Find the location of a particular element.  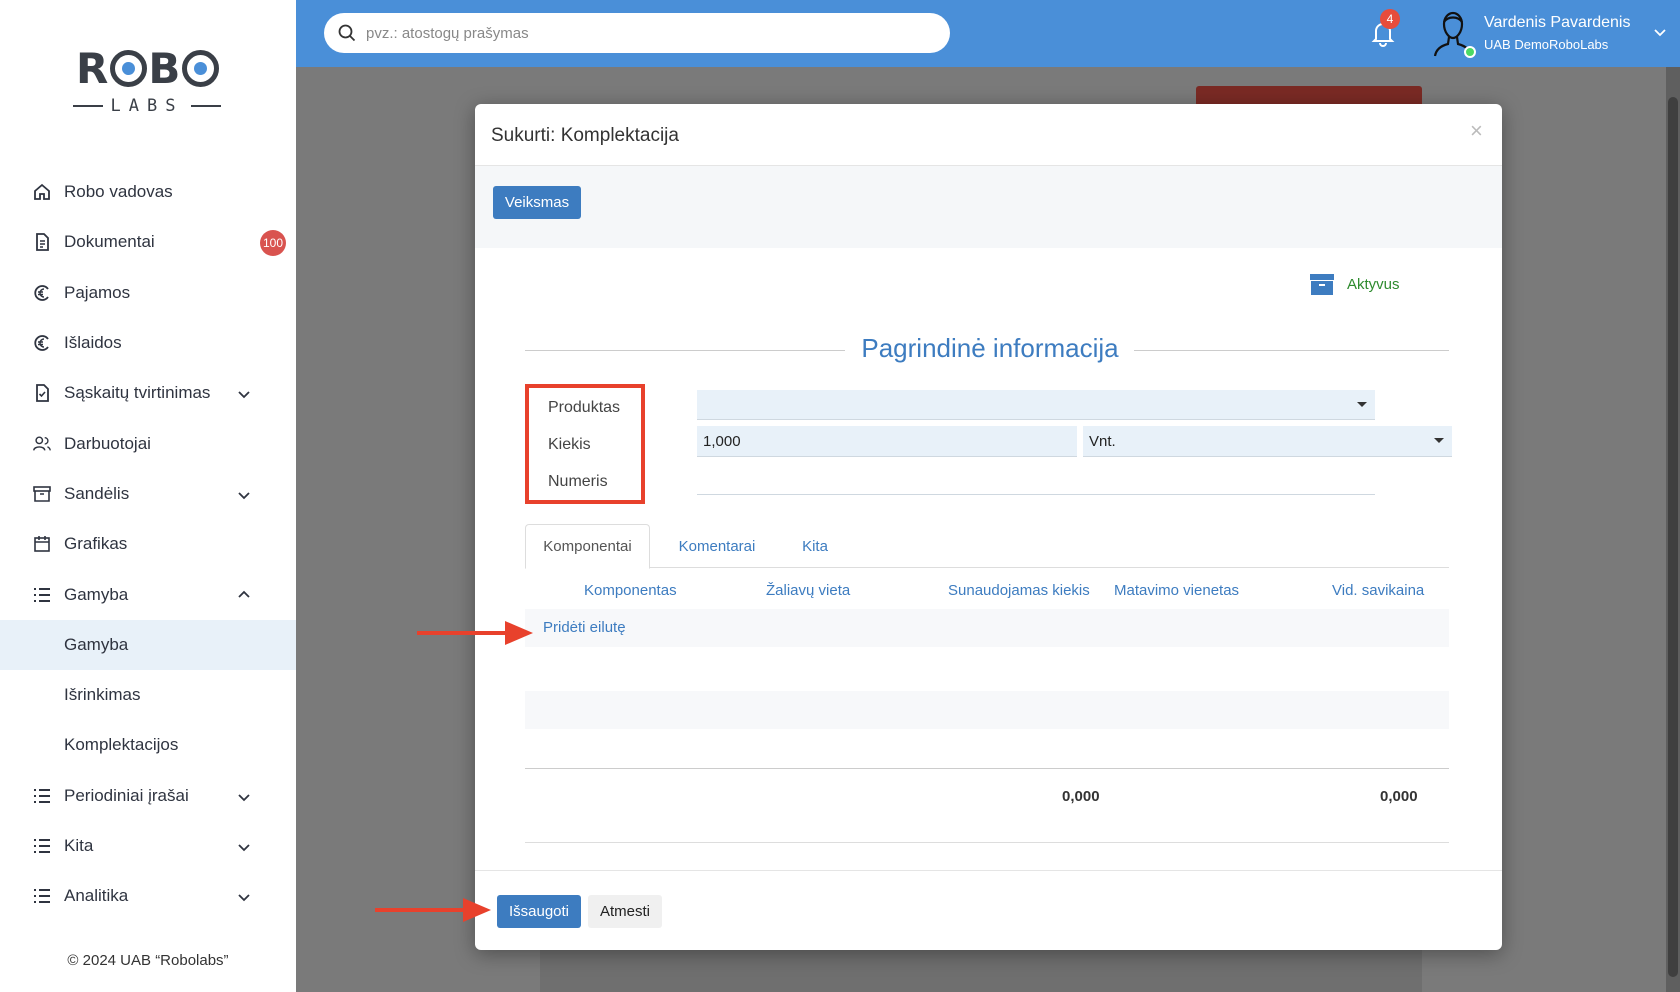

unit-value: Vnt. is located at coordinates (1102, 441).